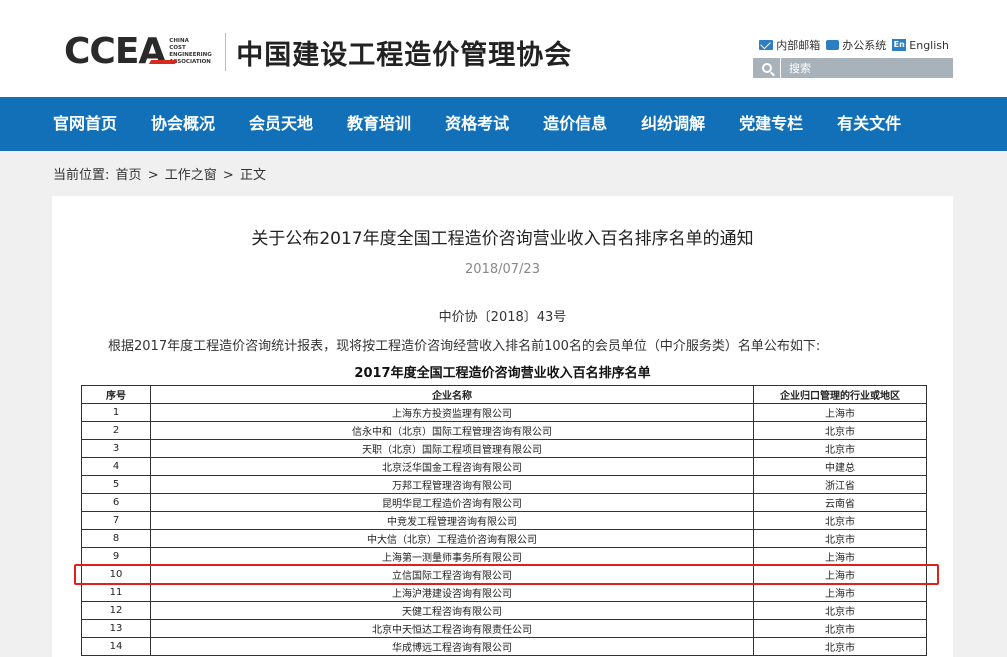 This screenshot has height=657, width=1007. Describe the element at coordinates (452, 556) in the screenshot. I see `cell-company: 上海第一测量师事务所有限公司` at that location.